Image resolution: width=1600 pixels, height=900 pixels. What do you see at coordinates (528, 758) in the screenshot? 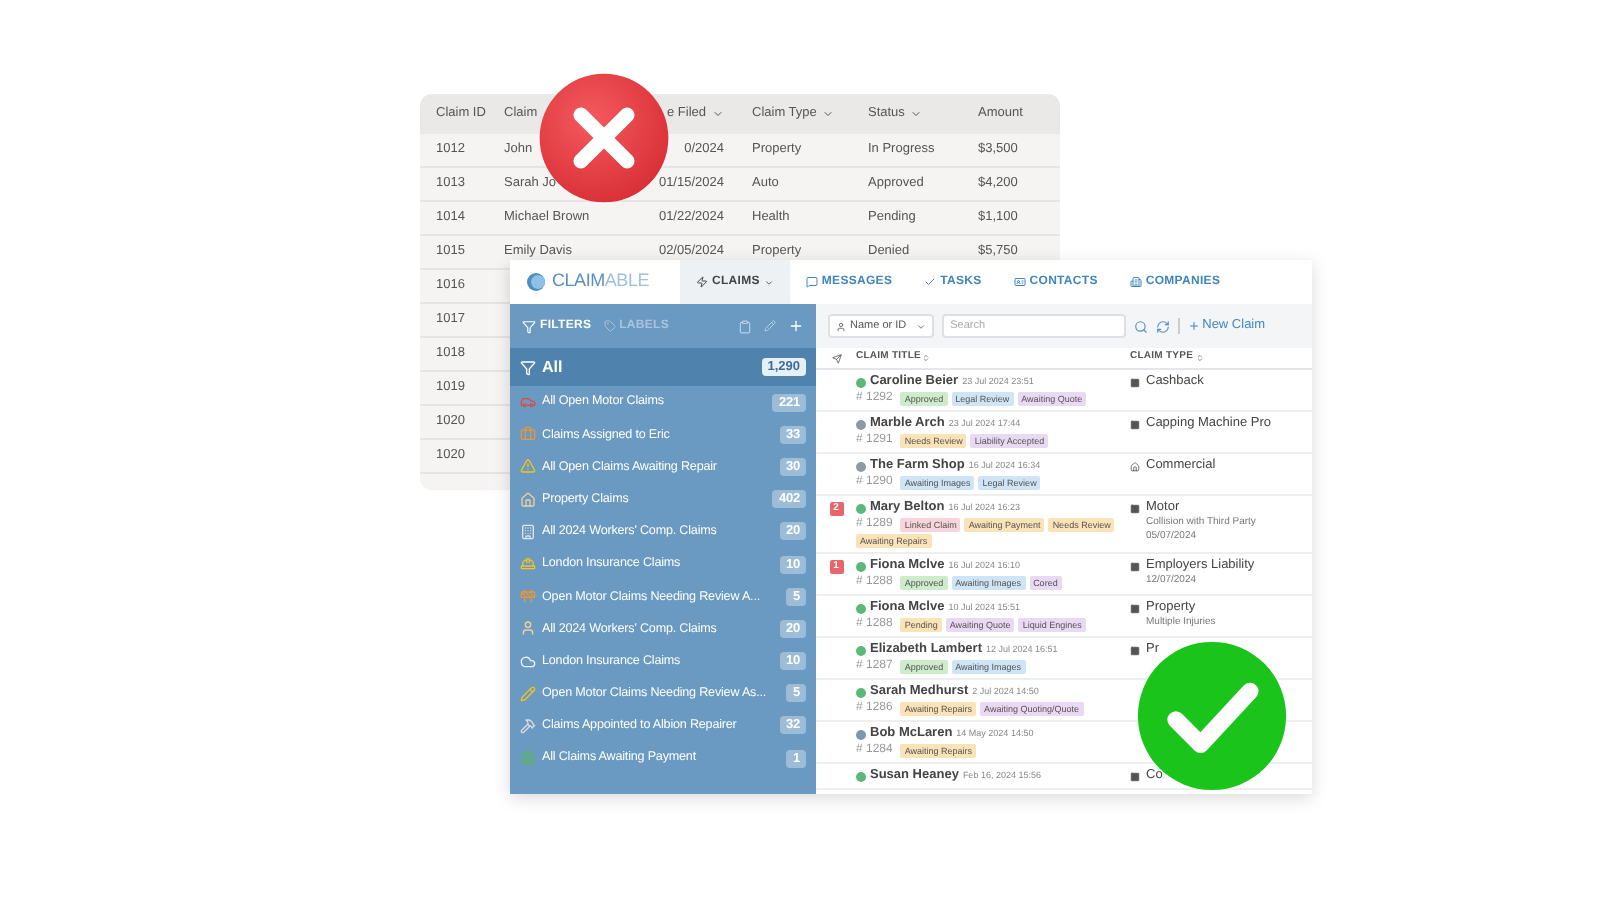
I see `dollar-icon` at bounding box center [528, 758].